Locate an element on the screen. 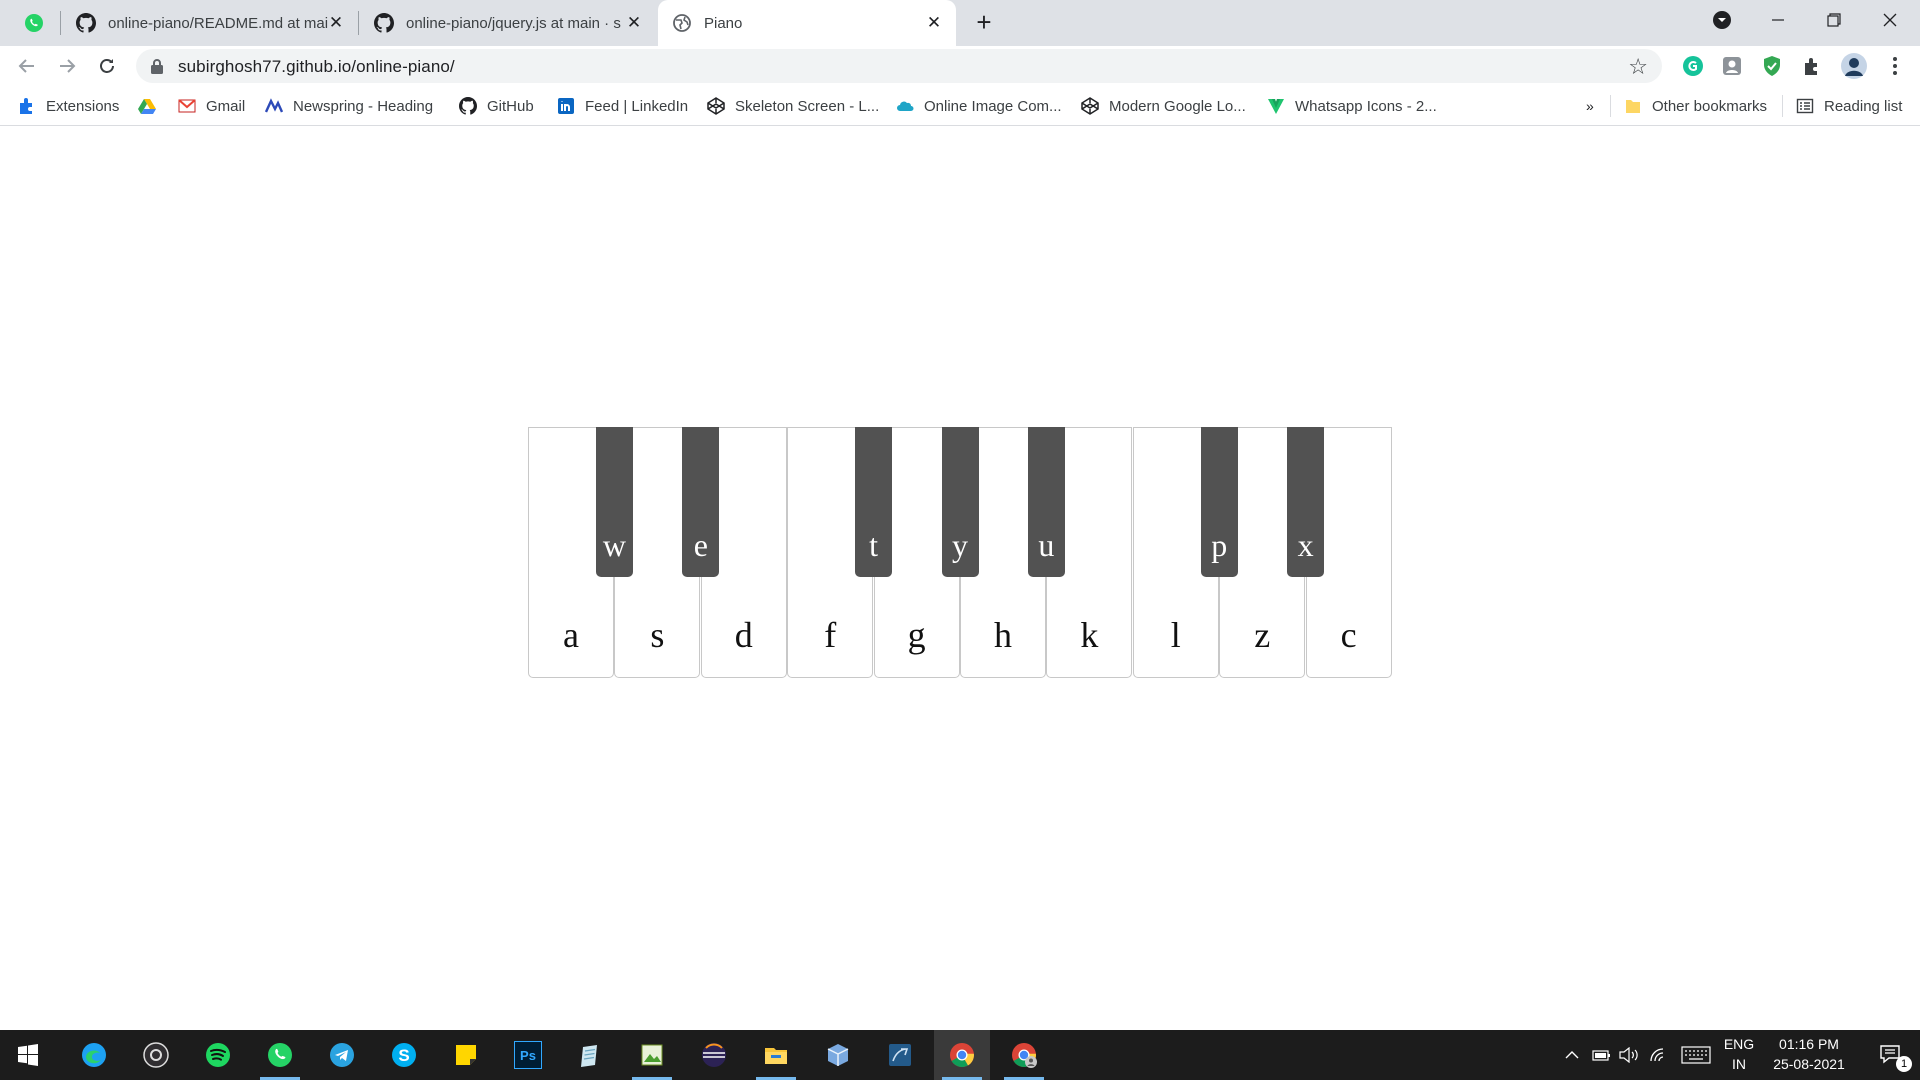 The height and width of the screenshot is (1080, 1920). vuetify-icon is located at coordinates (1276, 106).